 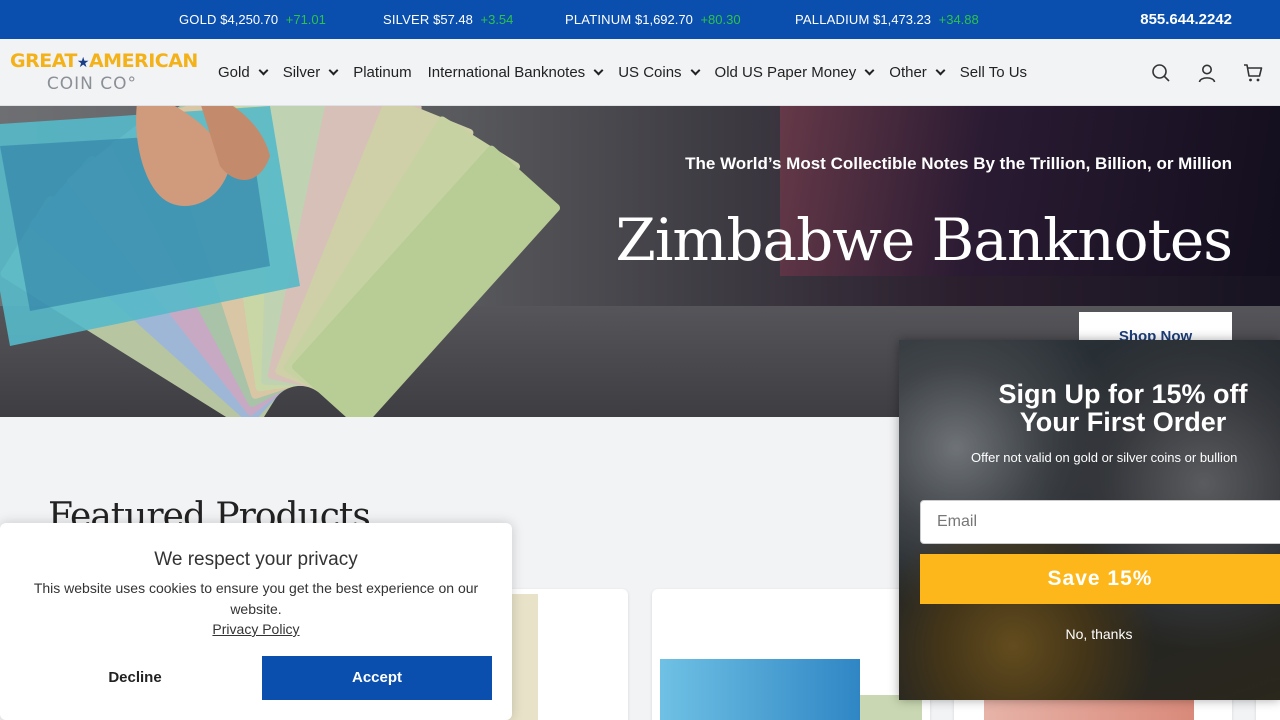 What do you see at coordinates (1100, 522) in the screenshot?
I see `email-input` at bounding box center [1100, 522].